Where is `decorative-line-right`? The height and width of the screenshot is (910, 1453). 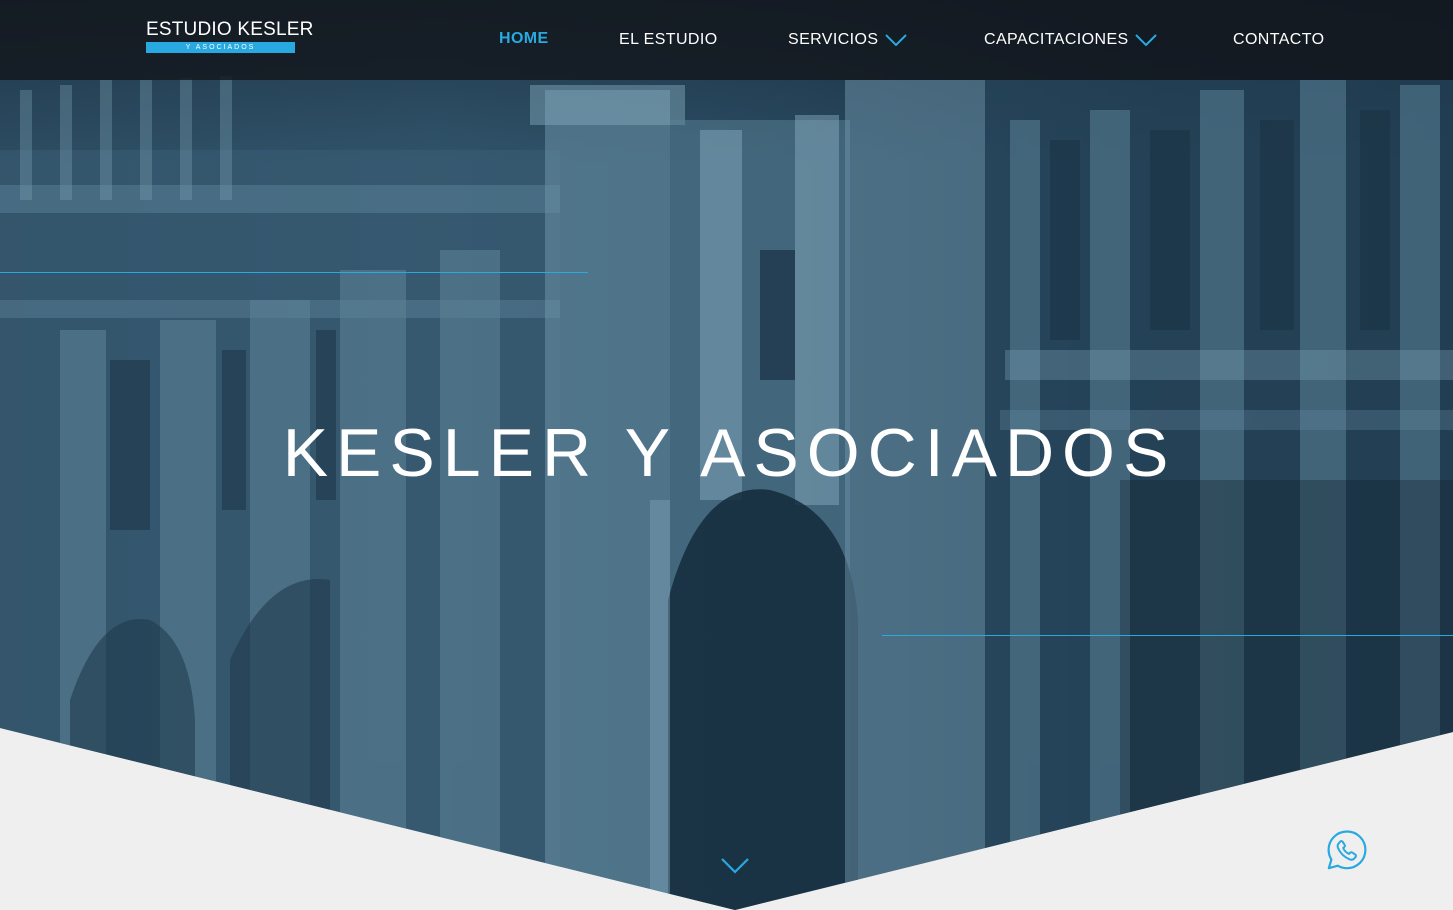
decorative-line-right is located at coordinates (1167, 635).